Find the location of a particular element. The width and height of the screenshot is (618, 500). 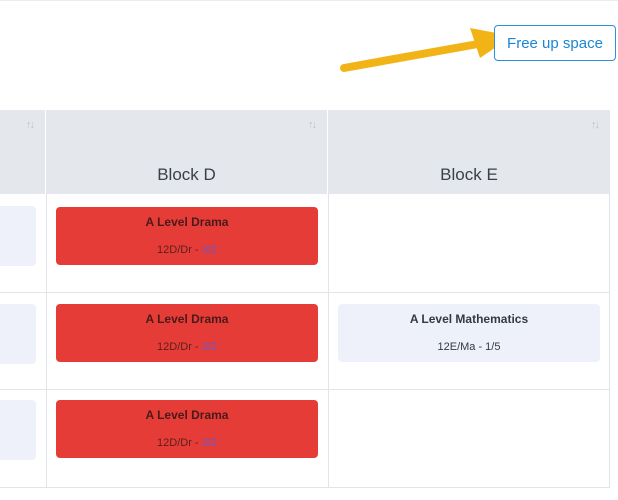

column-title: Block D is located at coordinates (186, 174).